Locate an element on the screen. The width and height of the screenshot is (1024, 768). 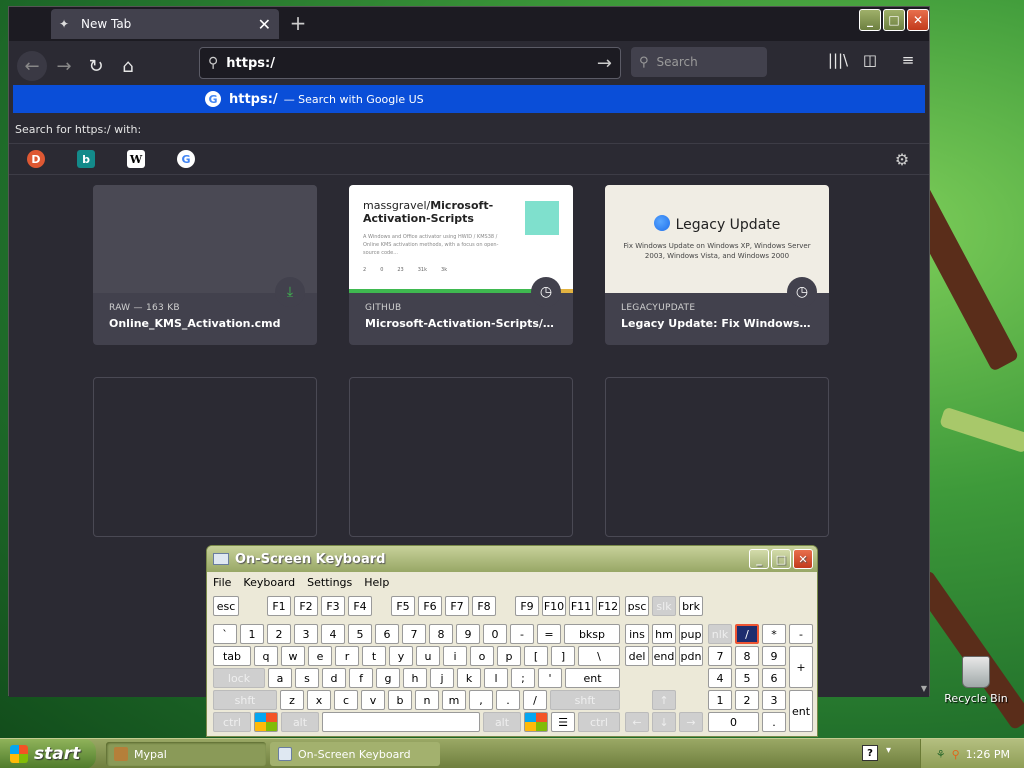
clock: 1:26 PM is located at coordinates (988, 754).